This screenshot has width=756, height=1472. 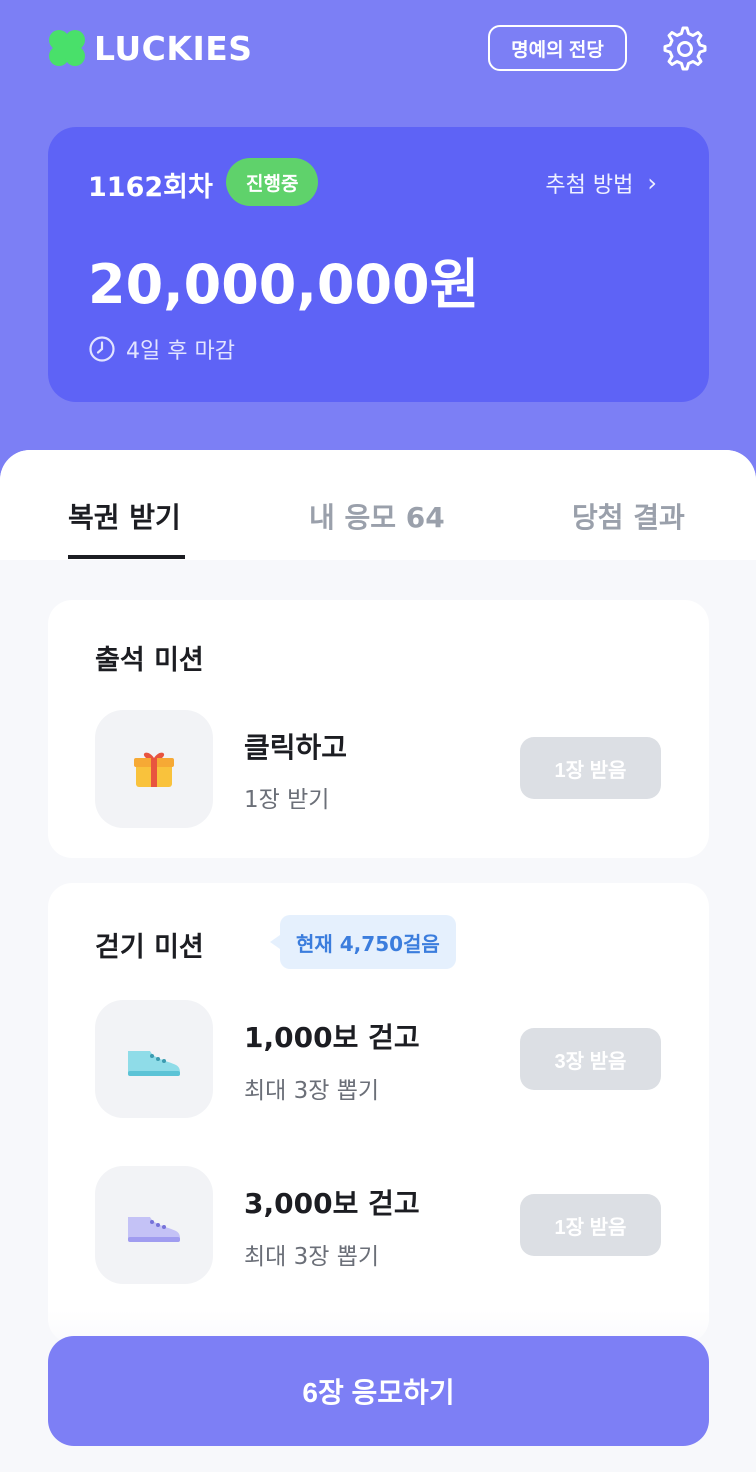 I want to click on deadline: 4일 후 마감, so click(x=161, y=349).